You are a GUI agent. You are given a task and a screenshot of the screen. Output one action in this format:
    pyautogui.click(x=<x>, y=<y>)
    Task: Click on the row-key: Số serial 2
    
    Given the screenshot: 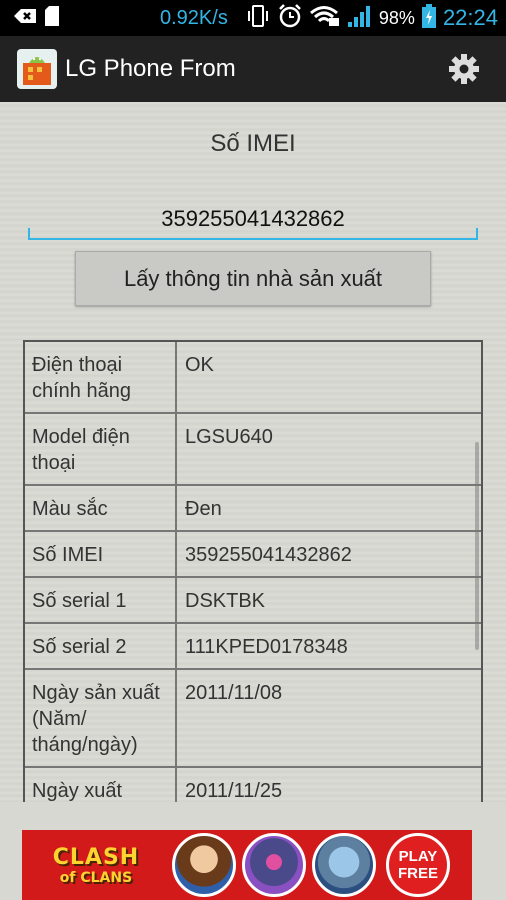 What is the action you would take?
    pyautogui.click(x=101, y=646)
    